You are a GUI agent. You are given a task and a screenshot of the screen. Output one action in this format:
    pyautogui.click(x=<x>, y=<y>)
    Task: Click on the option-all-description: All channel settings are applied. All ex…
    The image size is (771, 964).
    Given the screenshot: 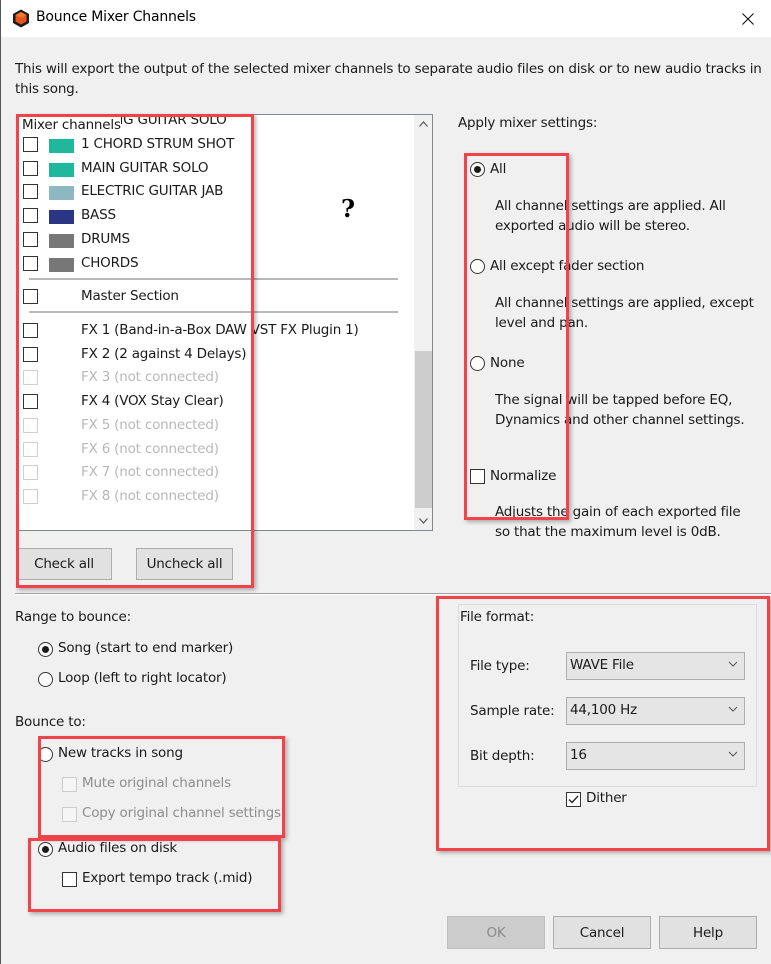 What is the action you would take?
    pyautogui.click(x=610, y=216)
    